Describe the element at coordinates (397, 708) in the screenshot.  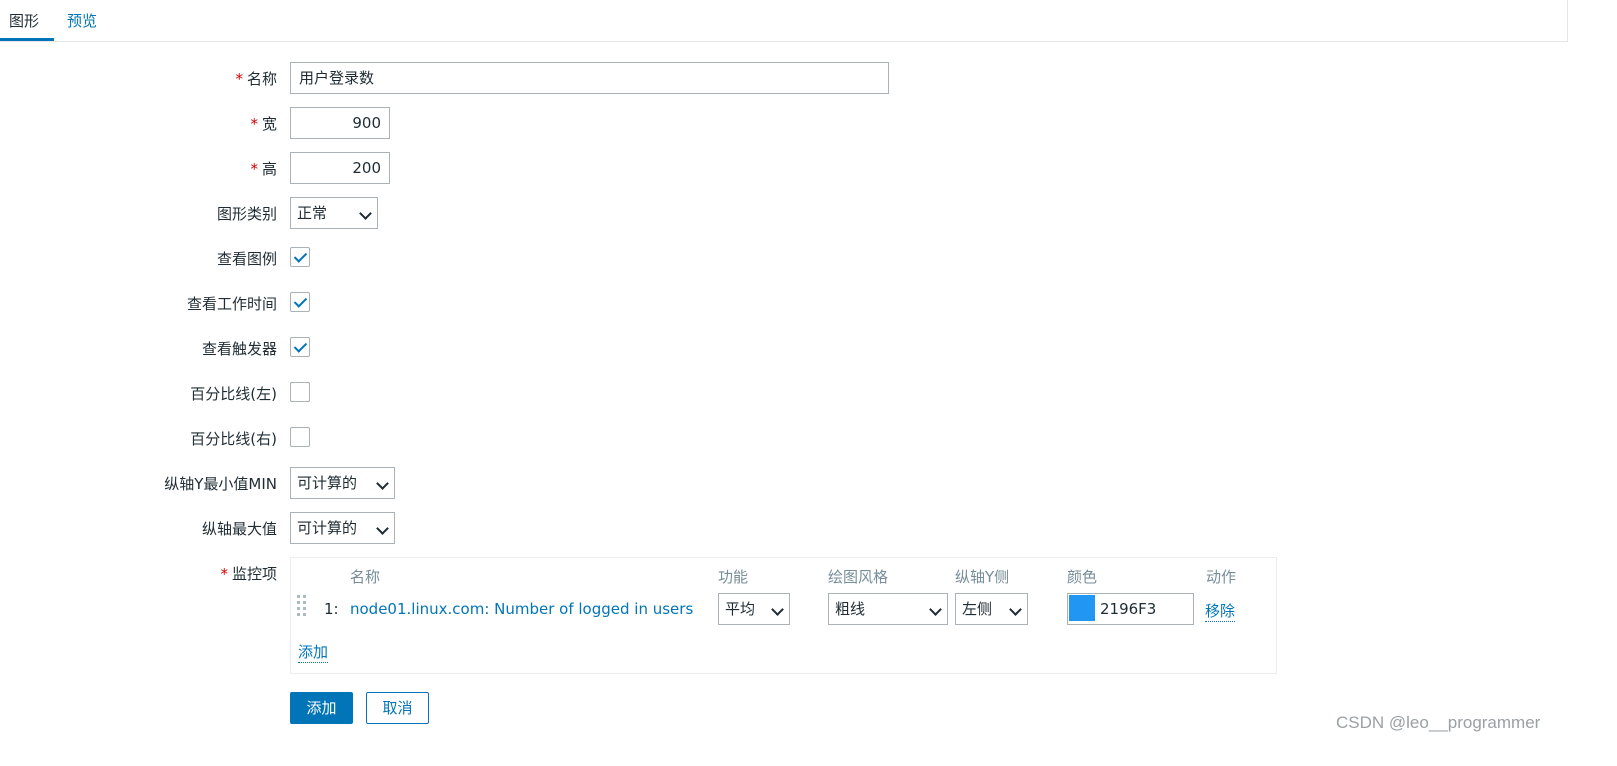
I see `cancel-button: 取消` at that location.